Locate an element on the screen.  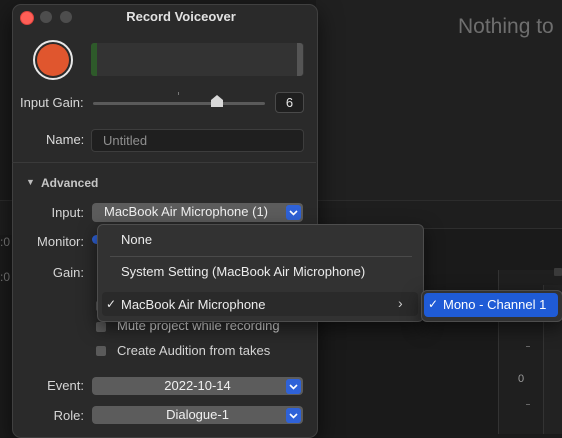
name-input: Untitled is located at coordinates (197, 140).